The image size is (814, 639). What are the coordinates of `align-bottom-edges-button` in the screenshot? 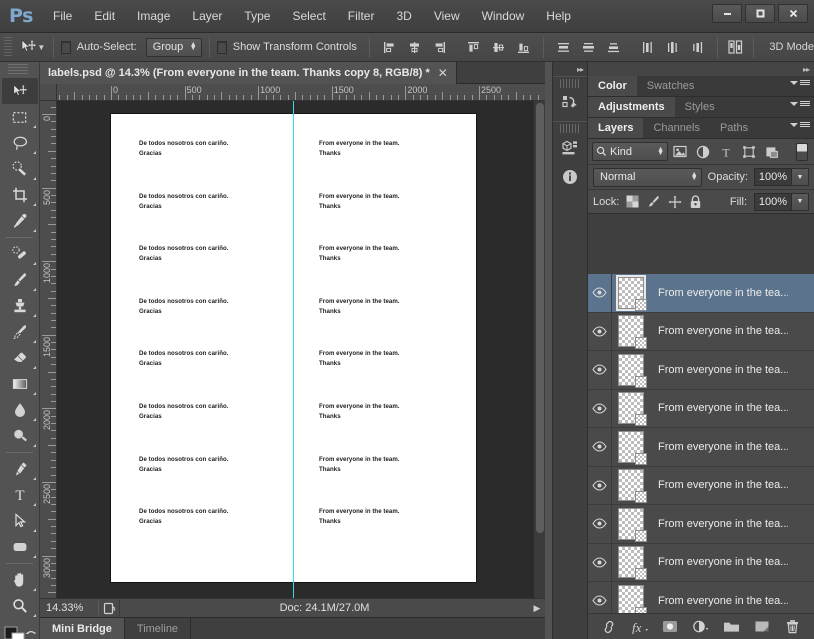 It's located at (523, 47).